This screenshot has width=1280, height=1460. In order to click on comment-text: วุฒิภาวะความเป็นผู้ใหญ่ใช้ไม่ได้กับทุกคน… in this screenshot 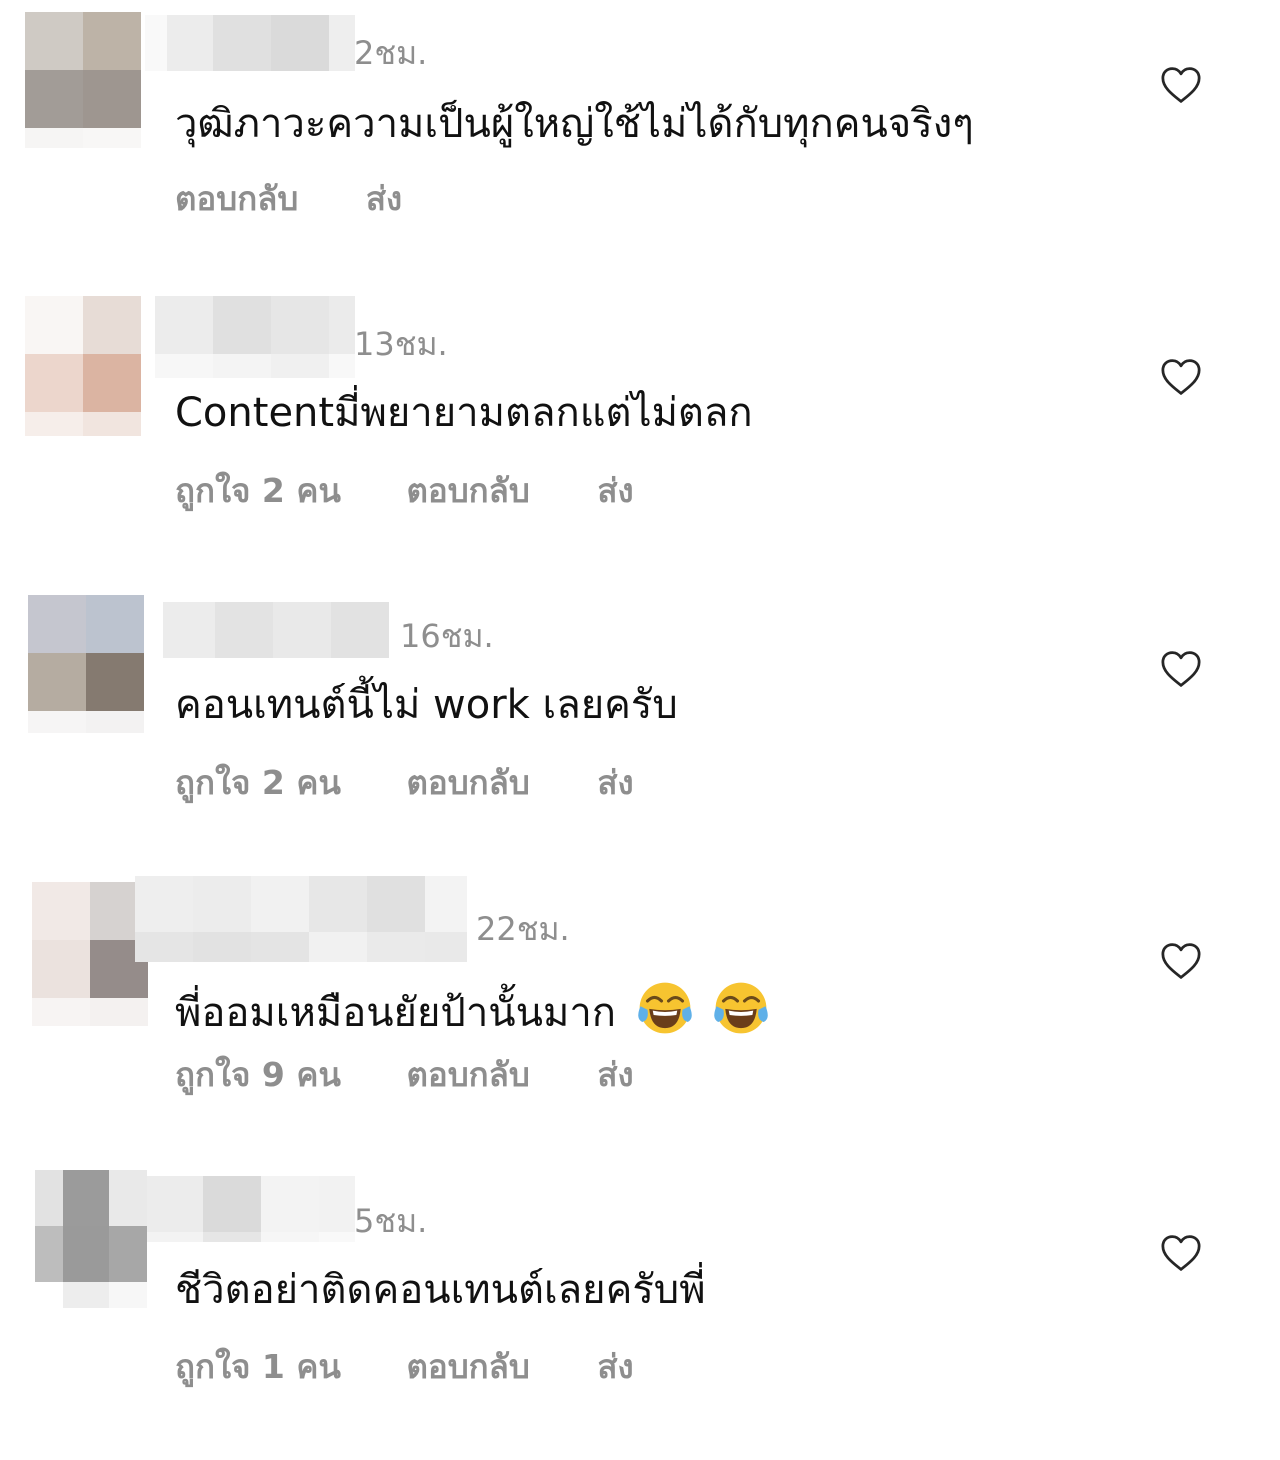, I will do `click(574, 124)`.